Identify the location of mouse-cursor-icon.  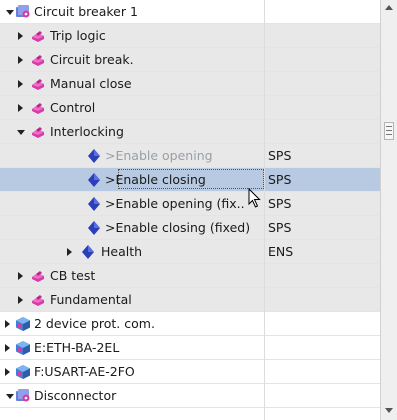
(254, 198).